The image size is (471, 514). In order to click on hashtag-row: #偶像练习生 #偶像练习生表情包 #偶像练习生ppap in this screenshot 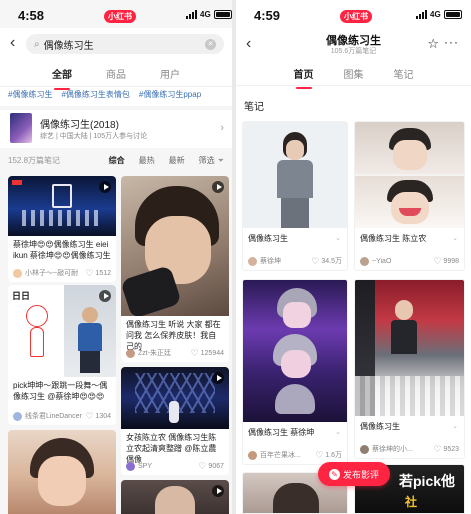, I will do `click(116, 96)`.